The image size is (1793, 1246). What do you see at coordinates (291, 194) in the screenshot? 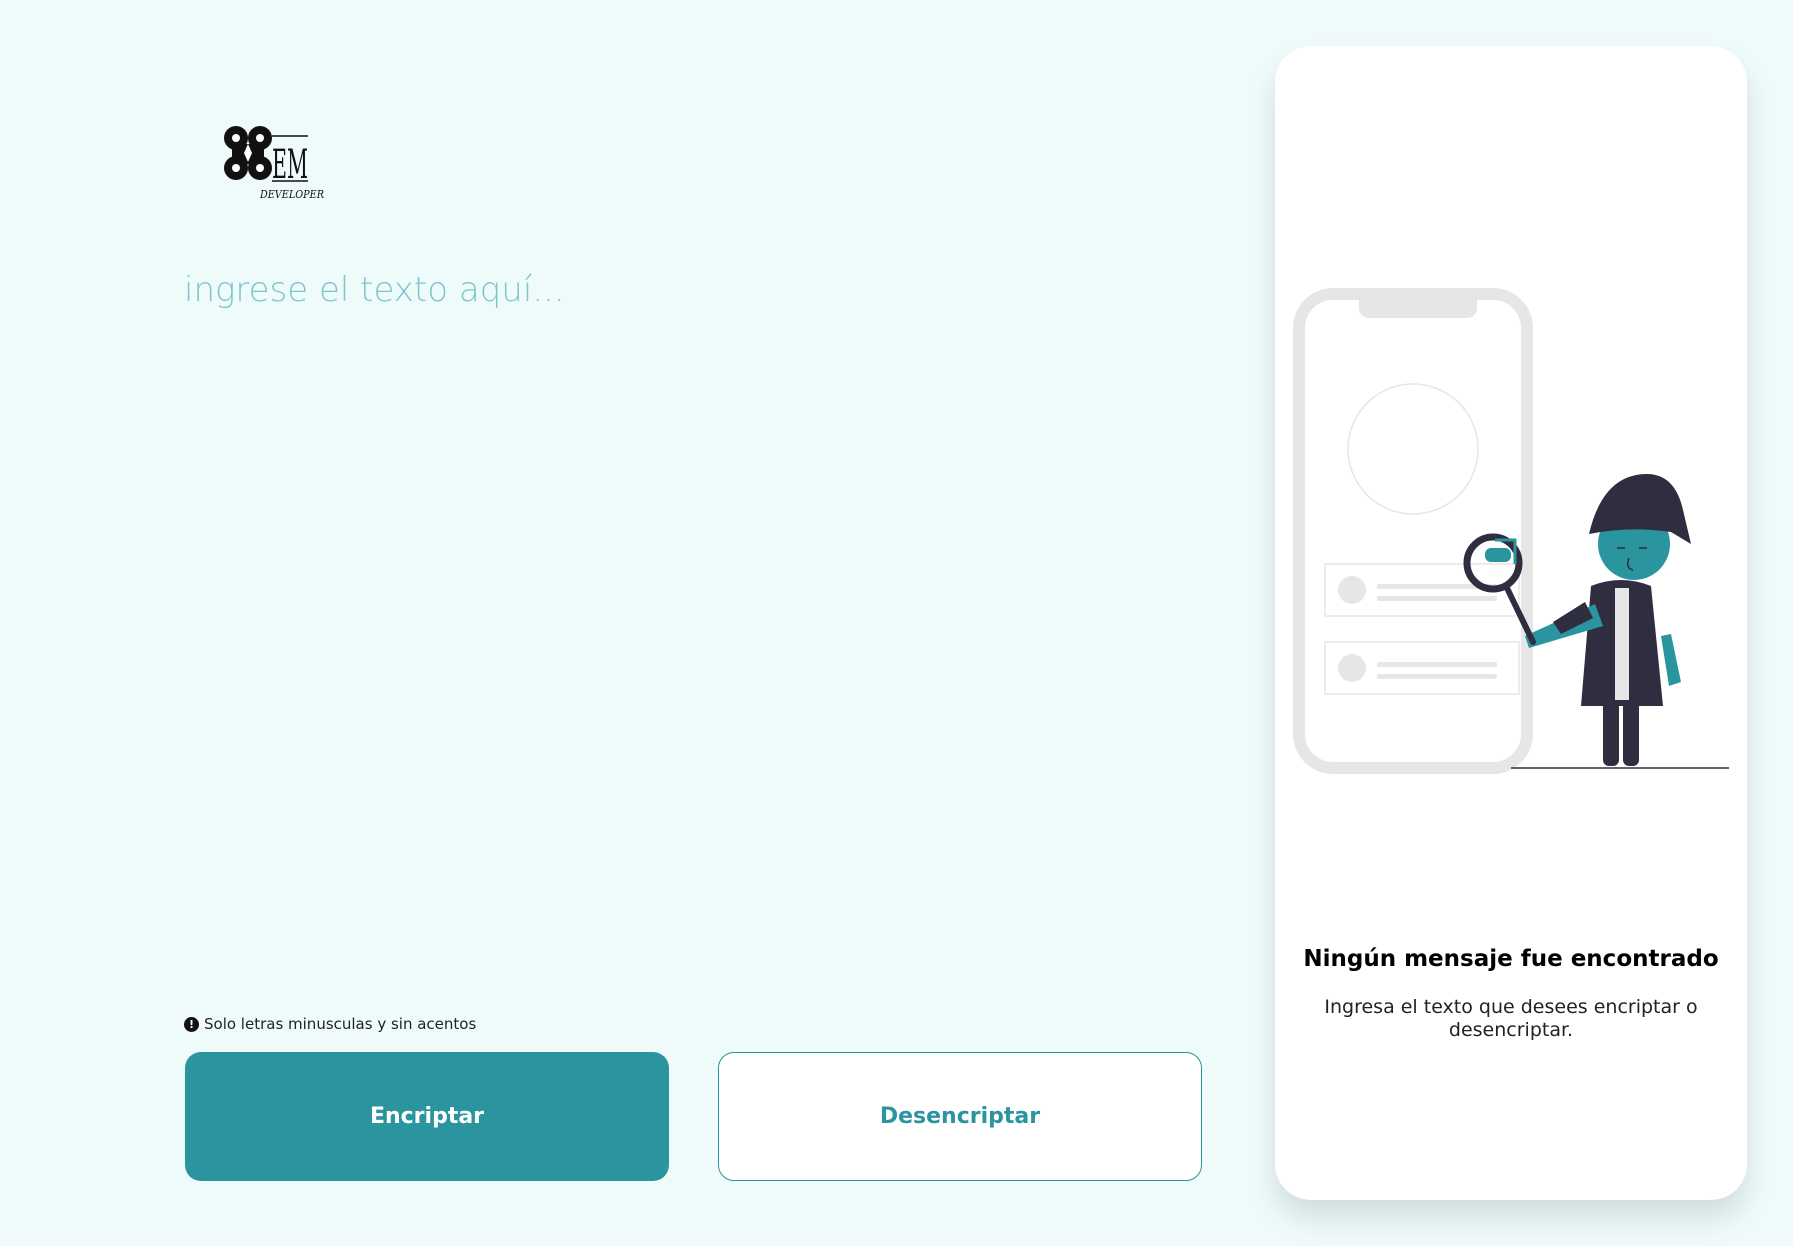
I see `logo-subtext: DEVELOPER` at bounding box center [291, 194].